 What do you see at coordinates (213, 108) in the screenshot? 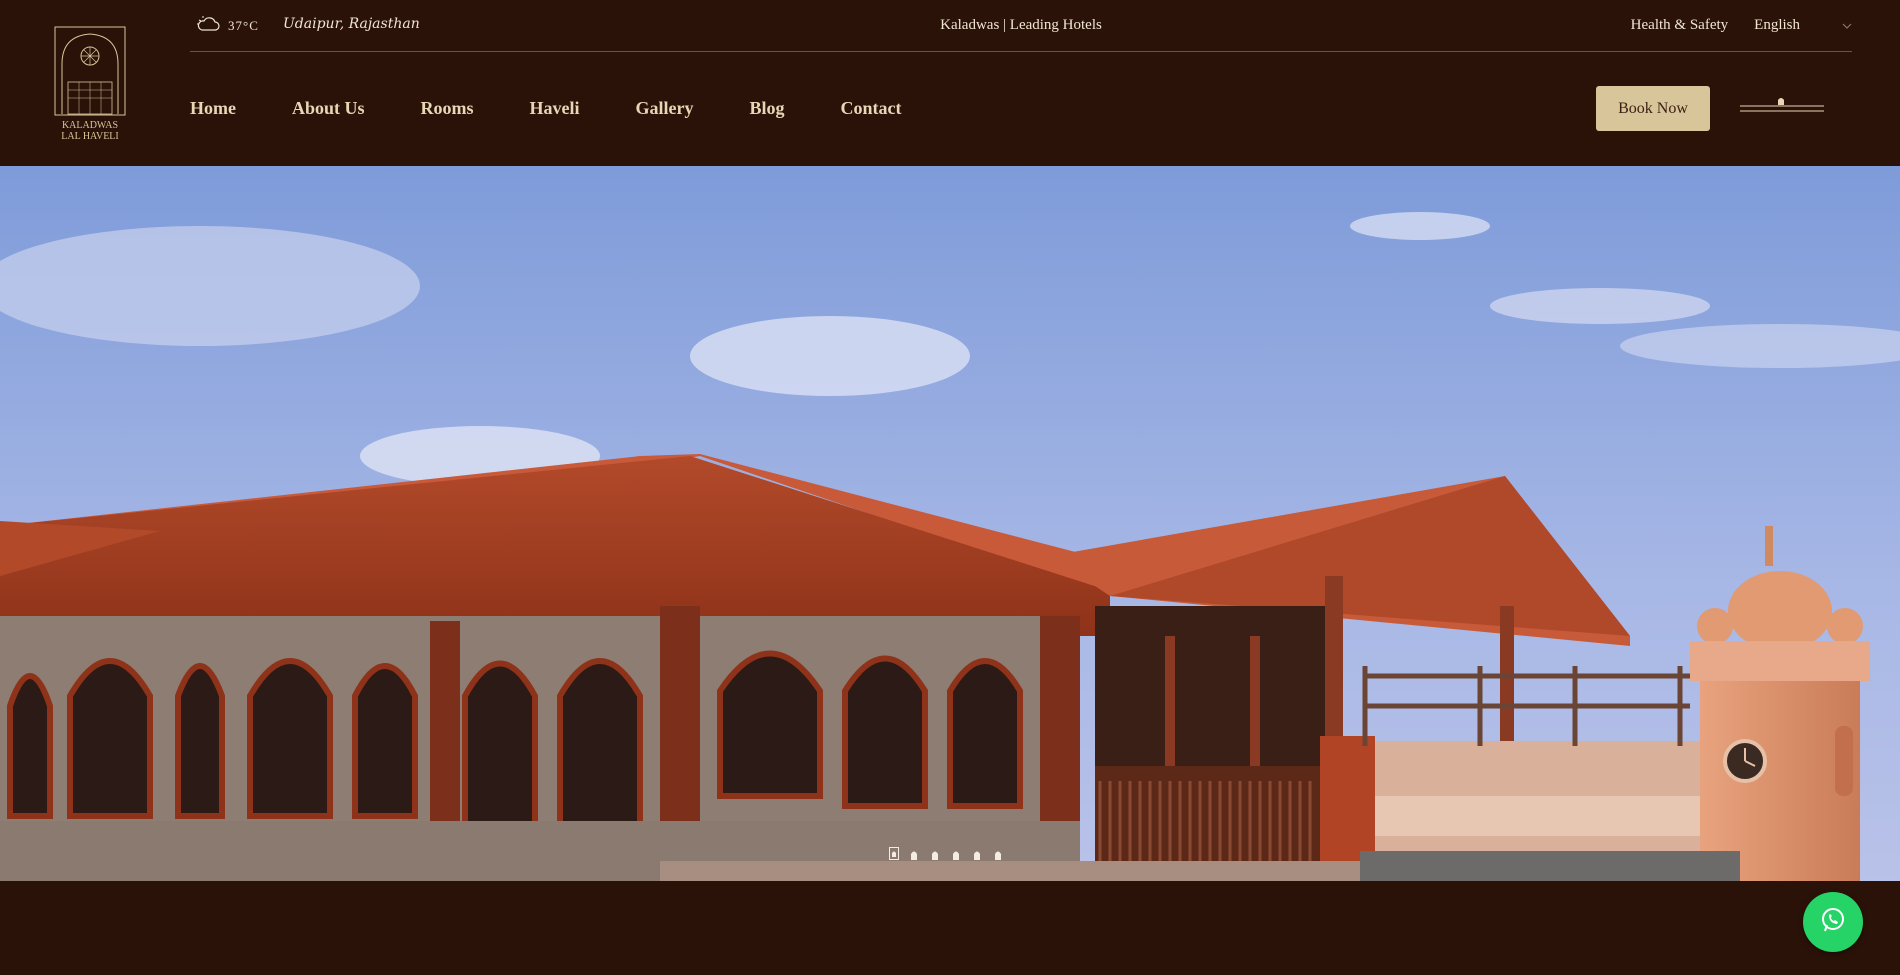
I see `nav-home: Home` at bounding box center [213, 108].